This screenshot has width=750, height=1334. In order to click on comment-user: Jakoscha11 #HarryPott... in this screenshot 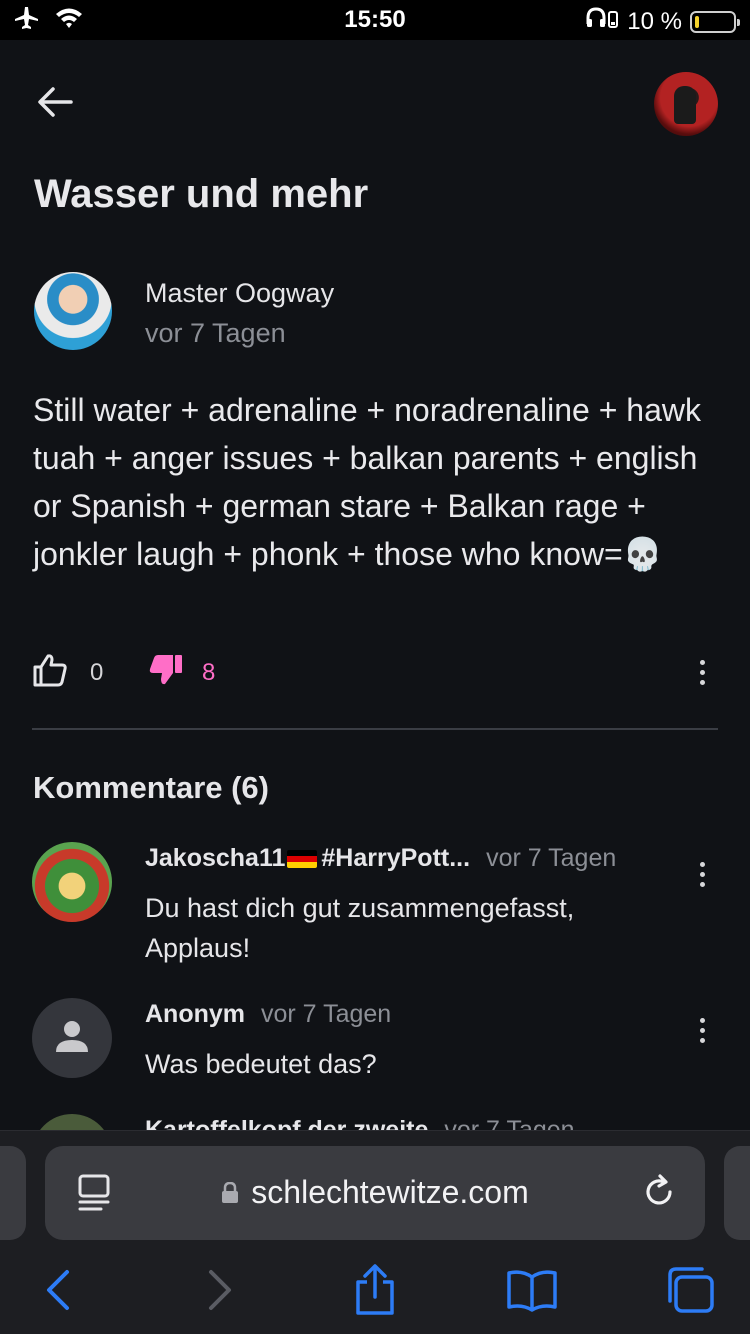, I will do `click(307, 858)`.